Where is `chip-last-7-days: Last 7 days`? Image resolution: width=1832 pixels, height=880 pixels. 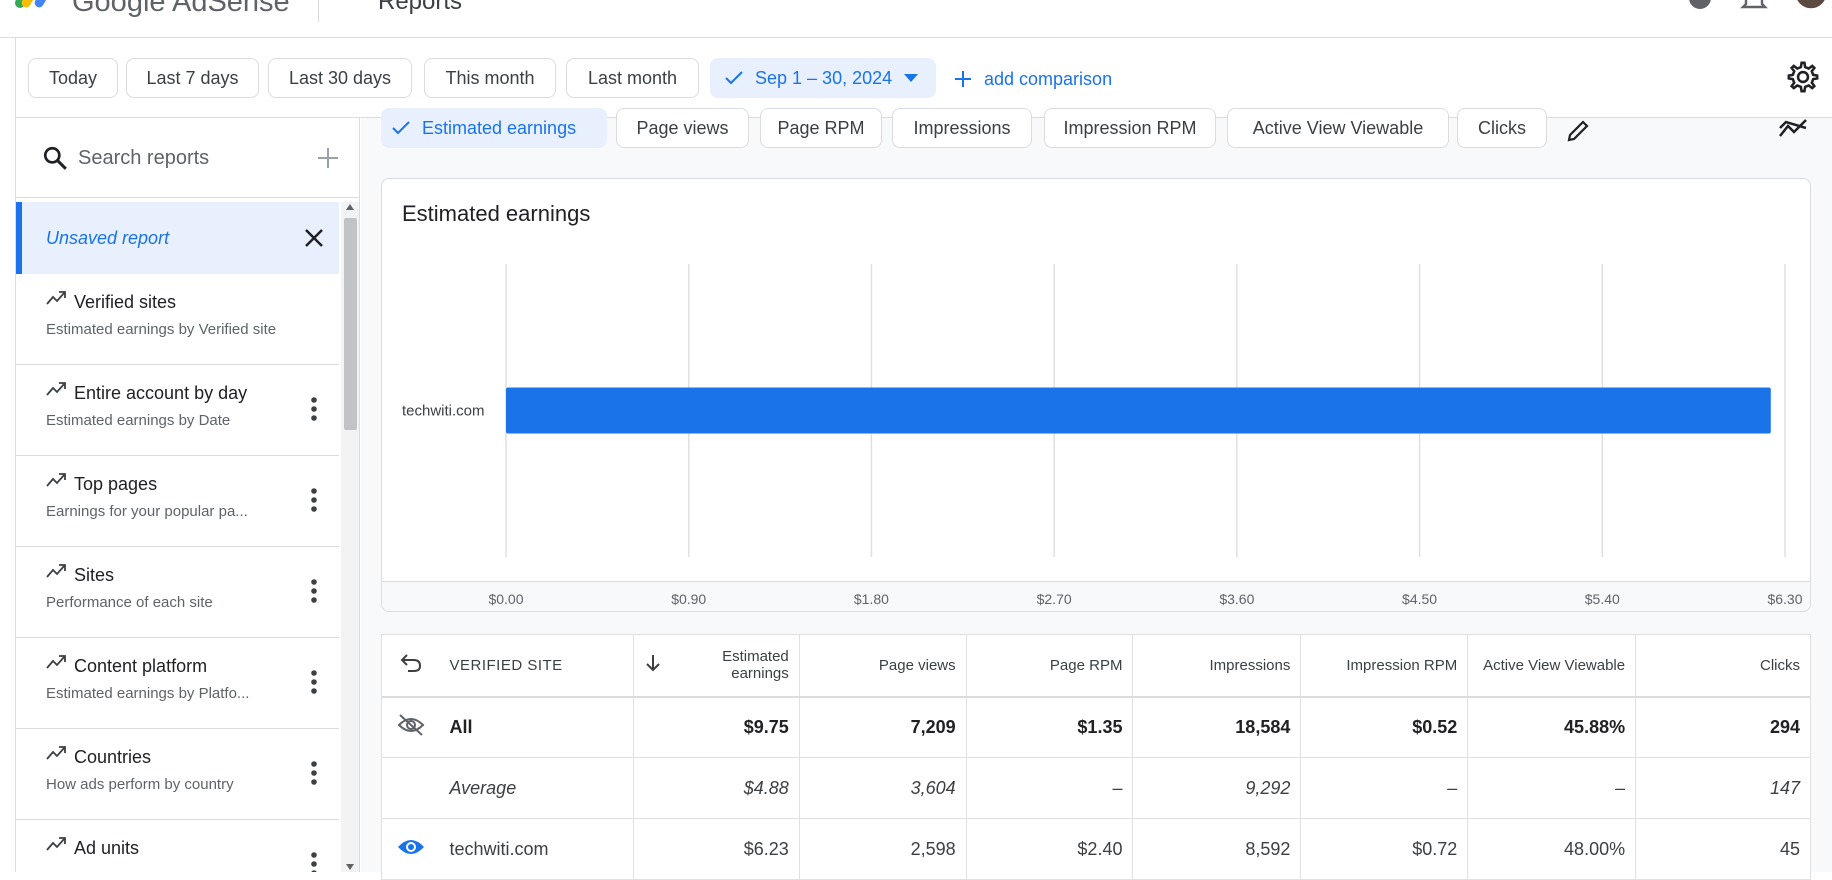 chip-last-7-days: Last 7 days is located at coordinates (192, 78).